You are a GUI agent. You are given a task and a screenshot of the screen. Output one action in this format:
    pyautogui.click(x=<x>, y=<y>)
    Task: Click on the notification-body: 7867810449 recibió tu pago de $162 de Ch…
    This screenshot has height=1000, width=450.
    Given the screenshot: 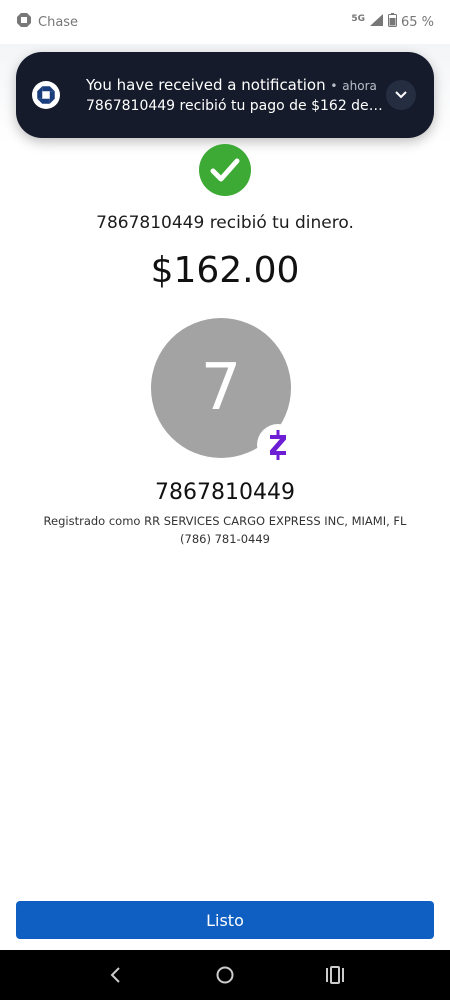 What is the action you would take?
    pyautogui.click(x=236, y=106)
    